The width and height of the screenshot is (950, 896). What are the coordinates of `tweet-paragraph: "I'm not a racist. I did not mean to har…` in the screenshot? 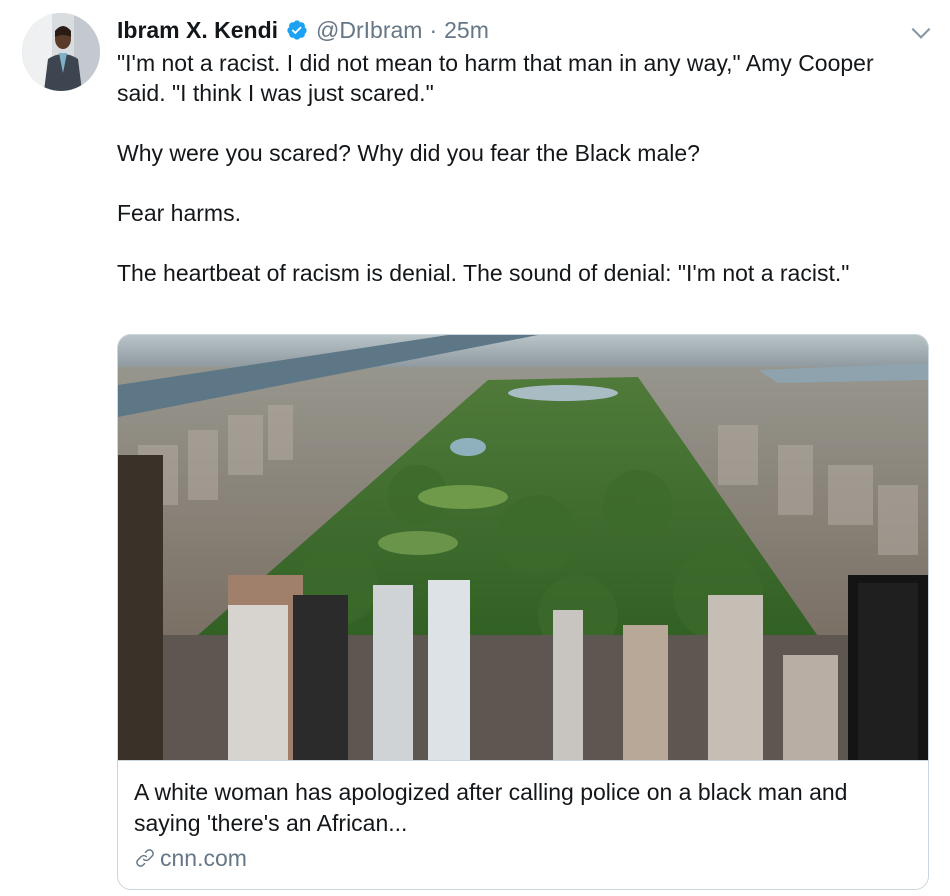 It's located at (495, 78).